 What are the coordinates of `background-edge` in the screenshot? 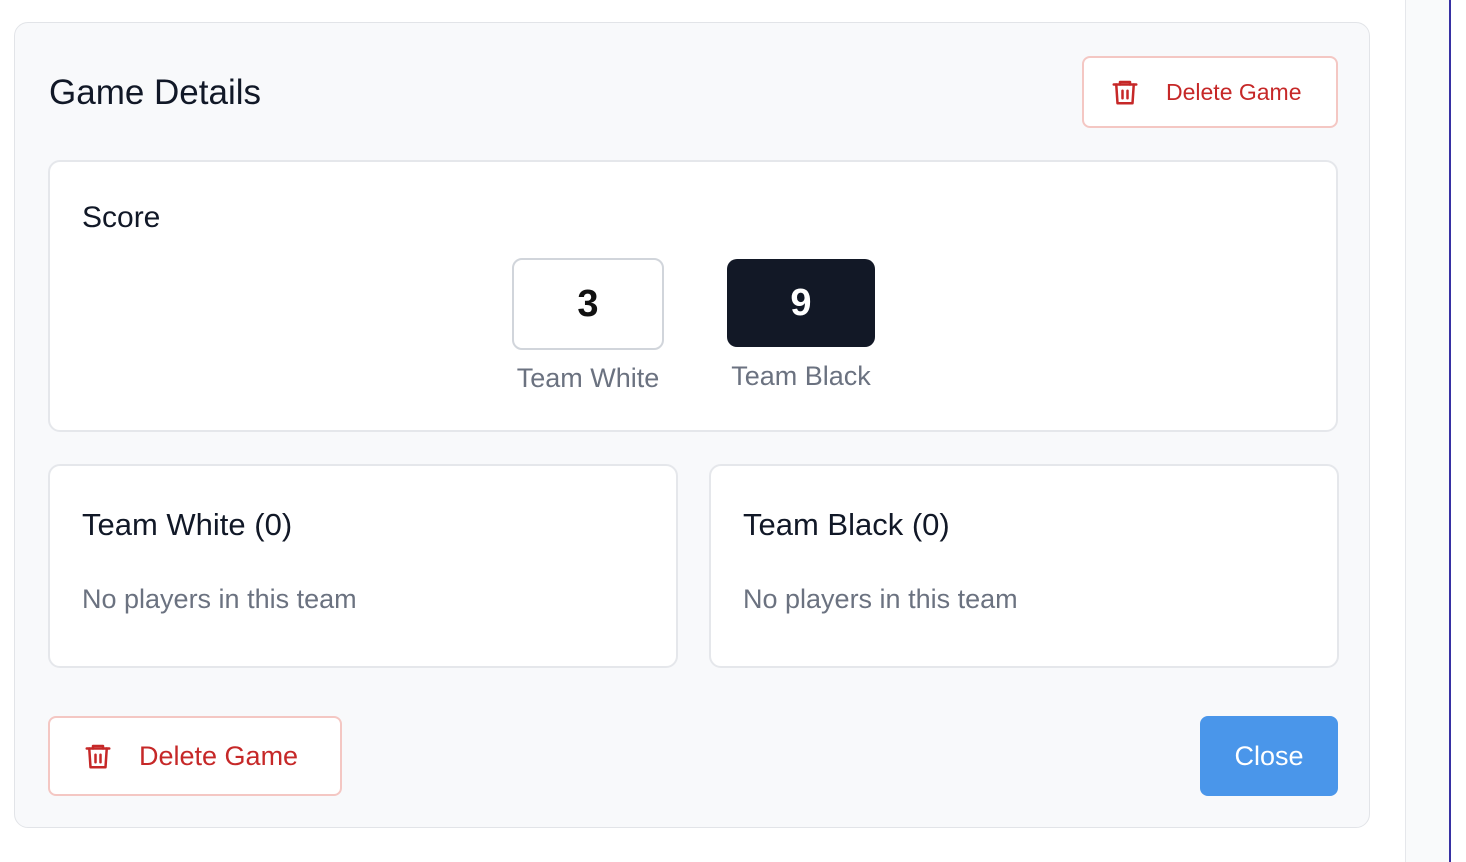 It's located at (1457, 431).